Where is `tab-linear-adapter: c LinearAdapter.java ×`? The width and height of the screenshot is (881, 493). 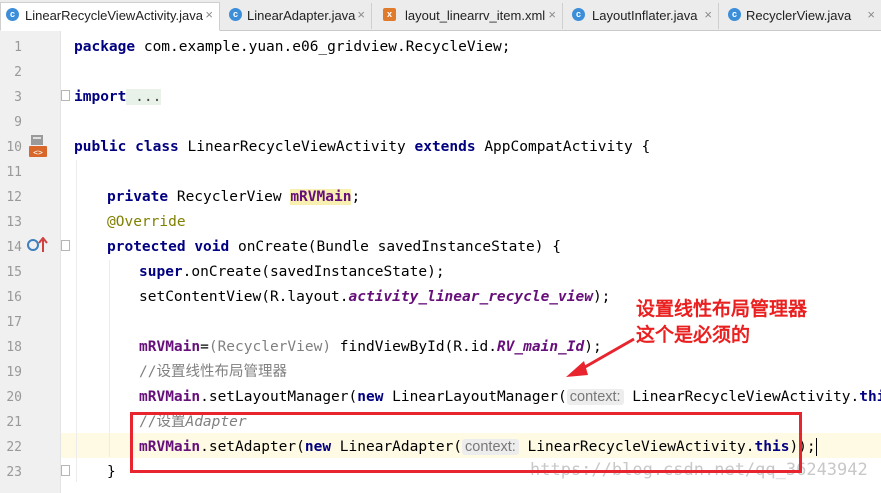 tab-linear-adapter: c LinearAdapter.java × is located at coordinates (296, 16).